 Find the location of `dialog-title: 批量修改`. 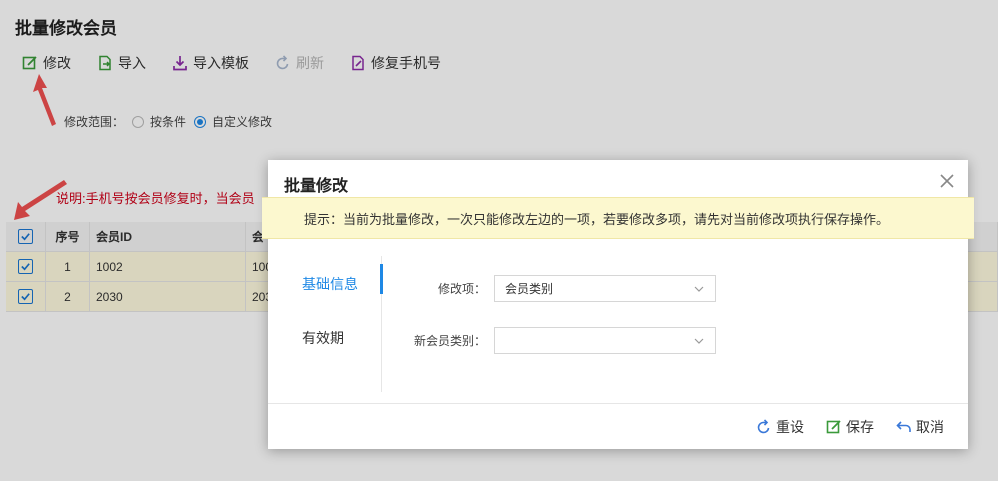

dialog-title: 批量修改 is located at coordinates (316, 186).